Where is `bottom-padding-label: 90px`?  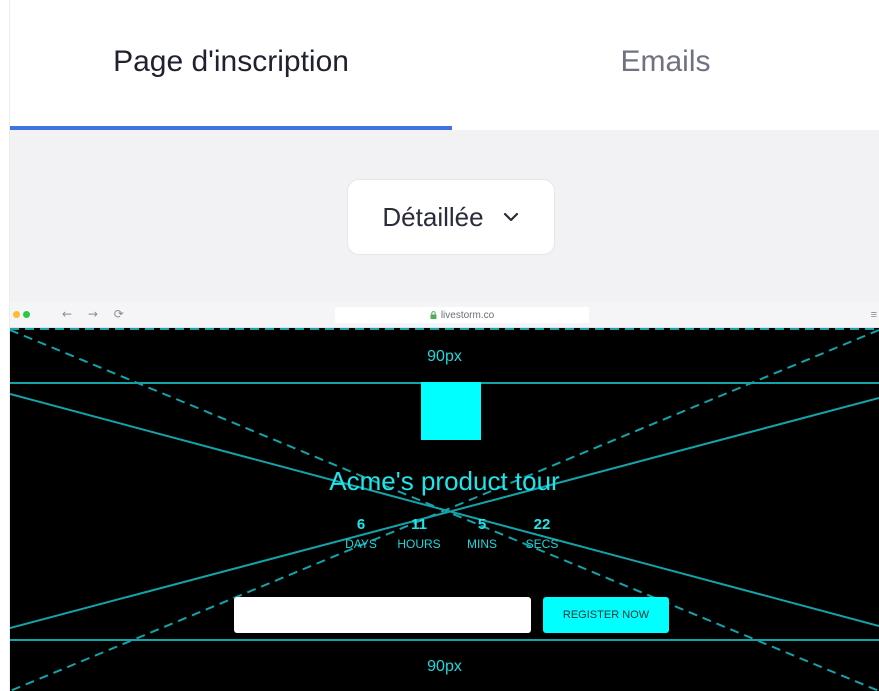 bottom-padding-label: 90px is located at coordinates (444, 666).